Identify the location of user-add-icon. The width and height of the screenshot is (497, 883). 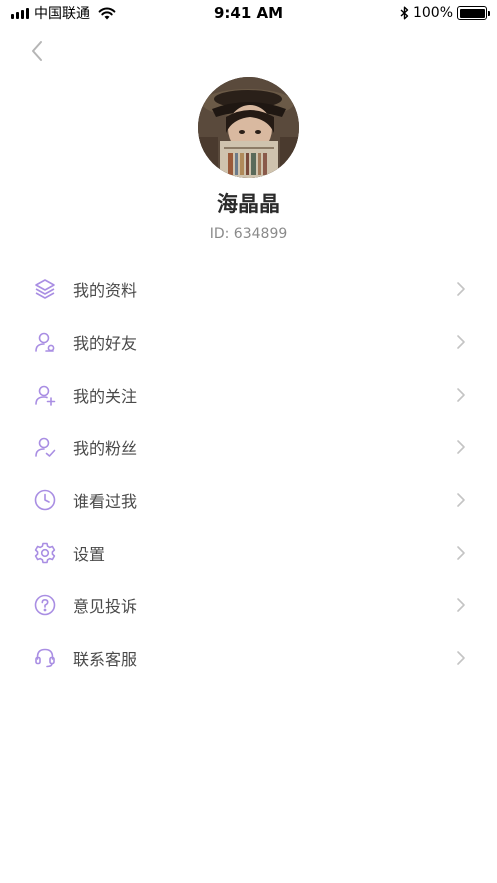
(45, 395).